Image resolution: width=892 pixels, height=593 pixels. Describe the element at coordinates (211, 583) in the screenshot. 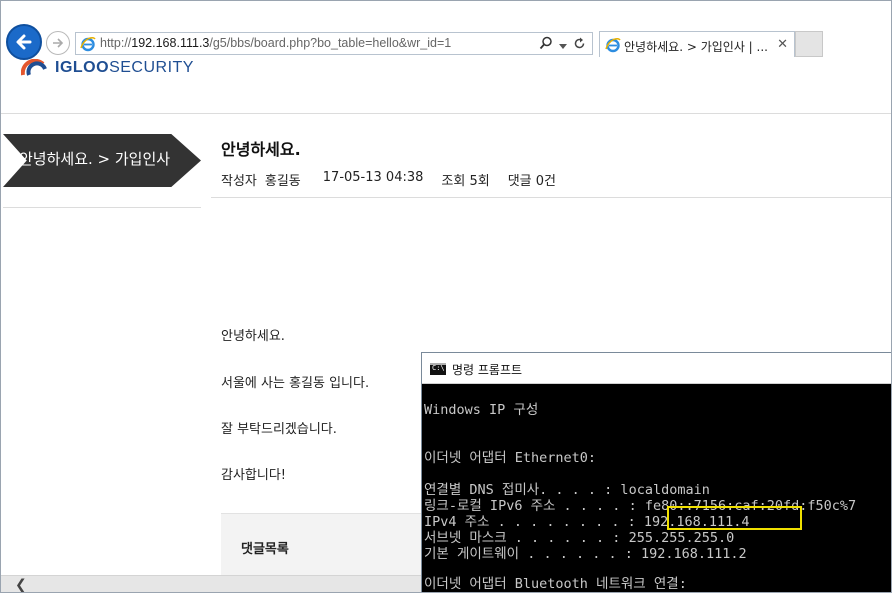

I see `horizontal-scrollbar: ❮` at that location.